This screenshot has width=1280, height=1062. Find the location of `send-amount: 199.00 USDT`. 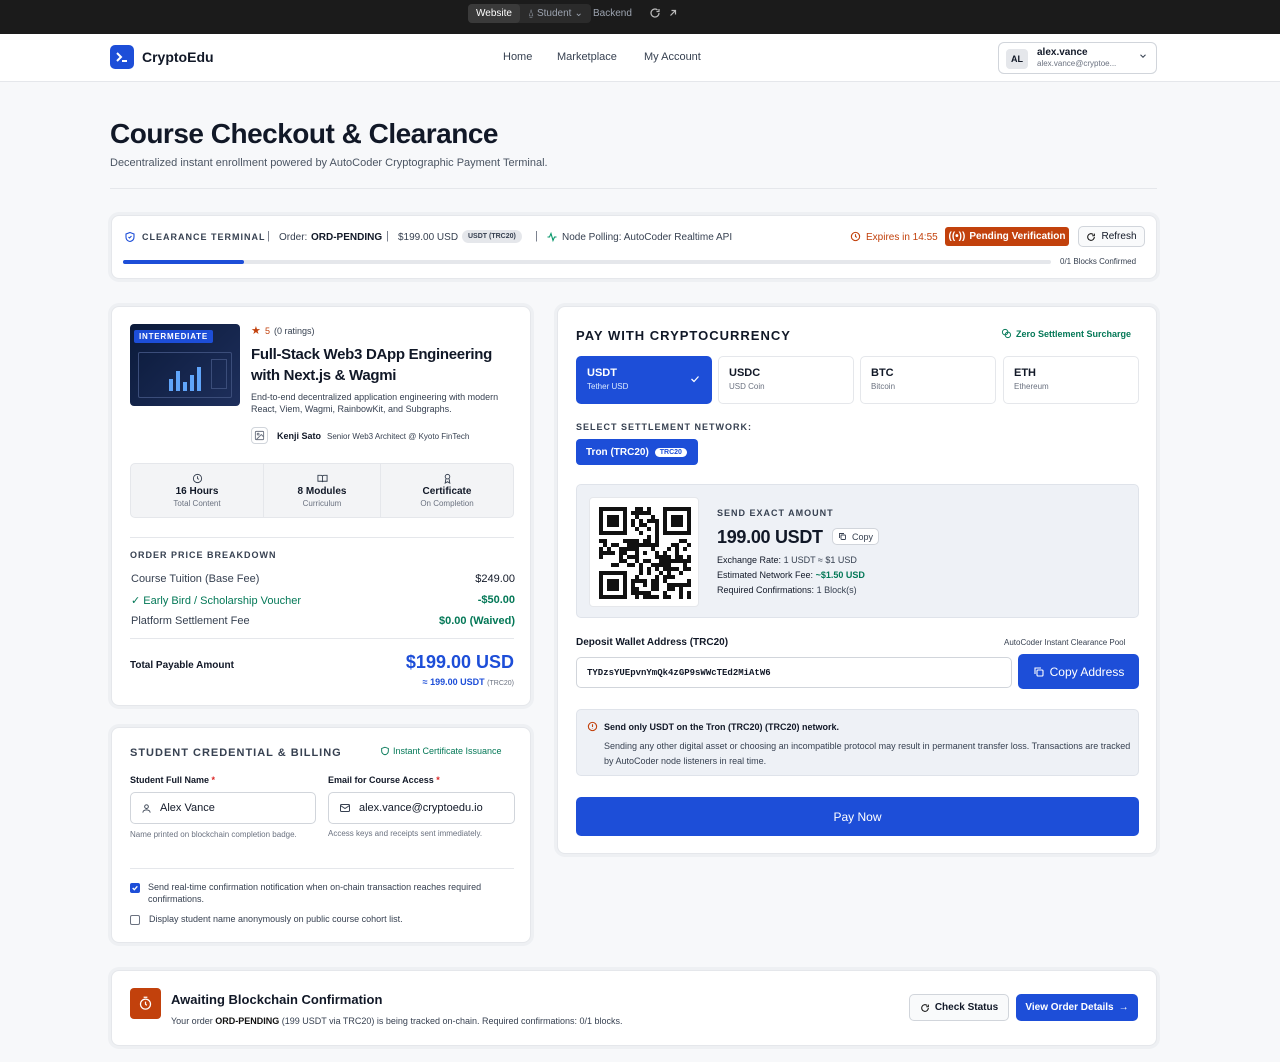

send-amount: 199.00 USDT is located at coordinates (770, 537).